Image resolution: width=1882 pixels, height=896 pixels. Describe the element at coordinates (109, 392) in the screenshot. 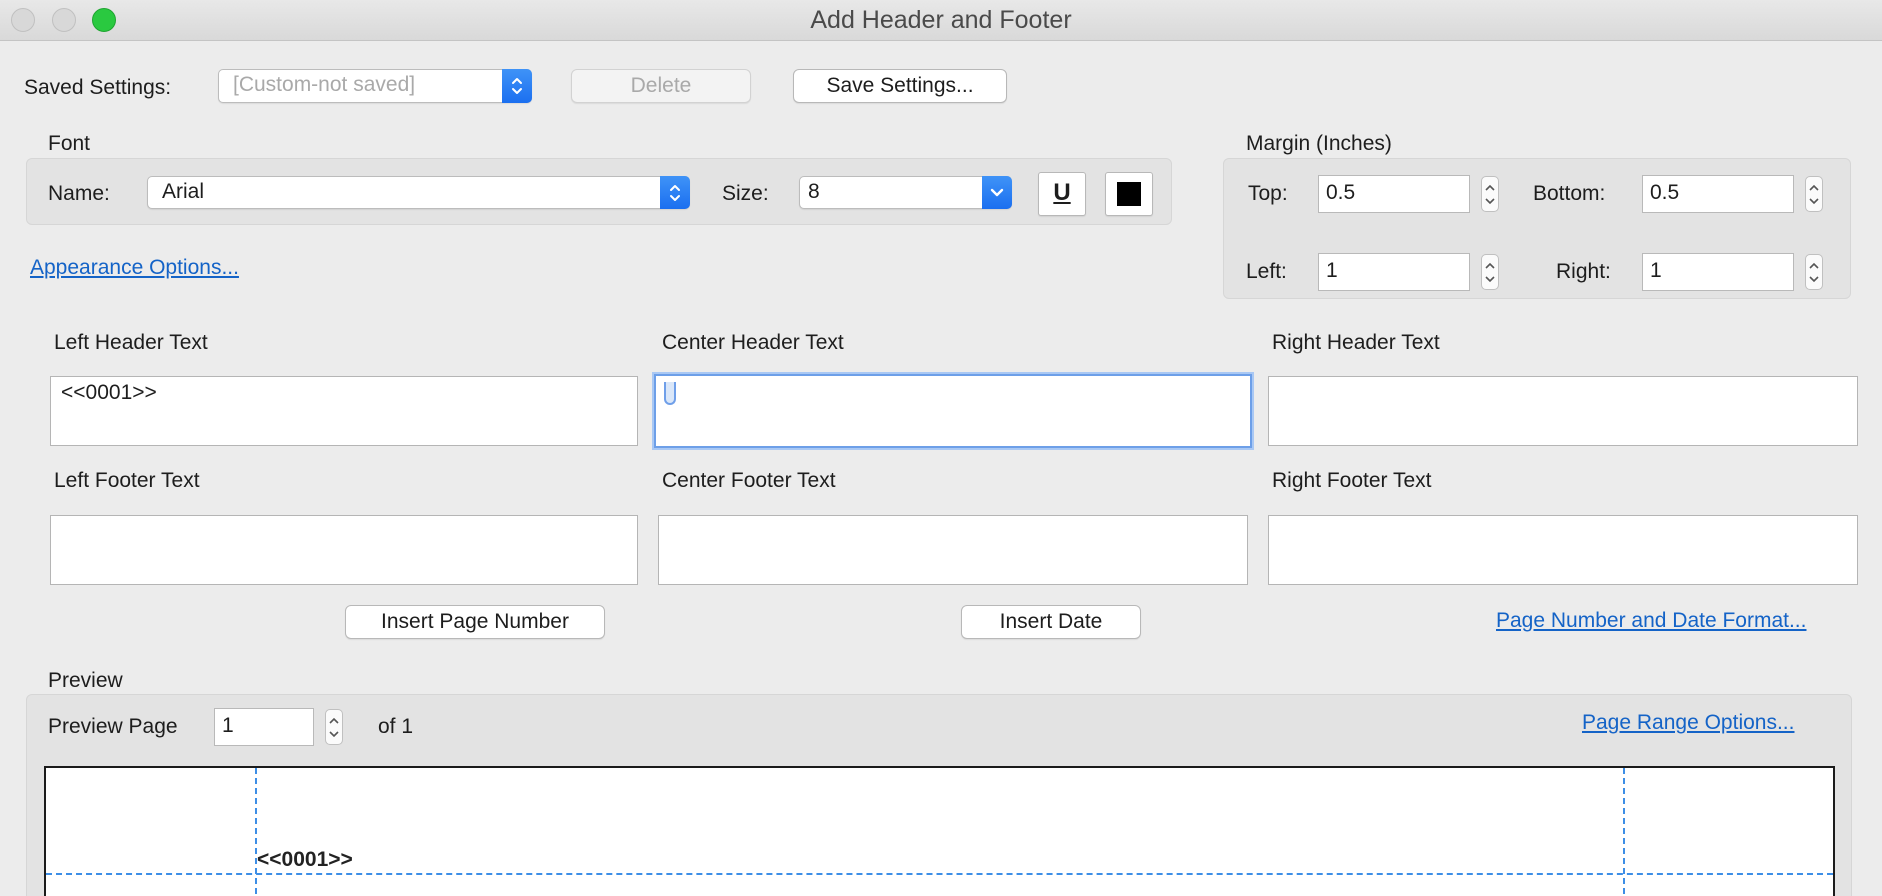

I see `left-header-value: <<0001>>` at that location.